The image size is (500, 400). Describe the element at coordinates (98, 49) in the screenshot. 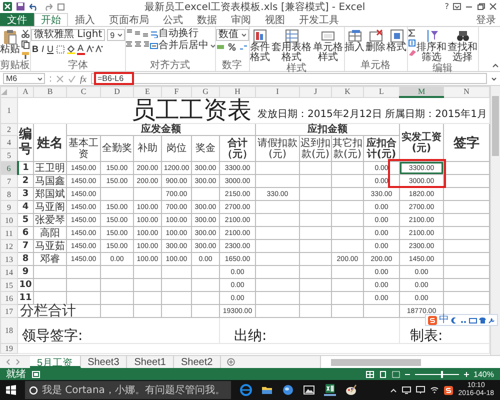

I see `shrink-font-icon` at that location.